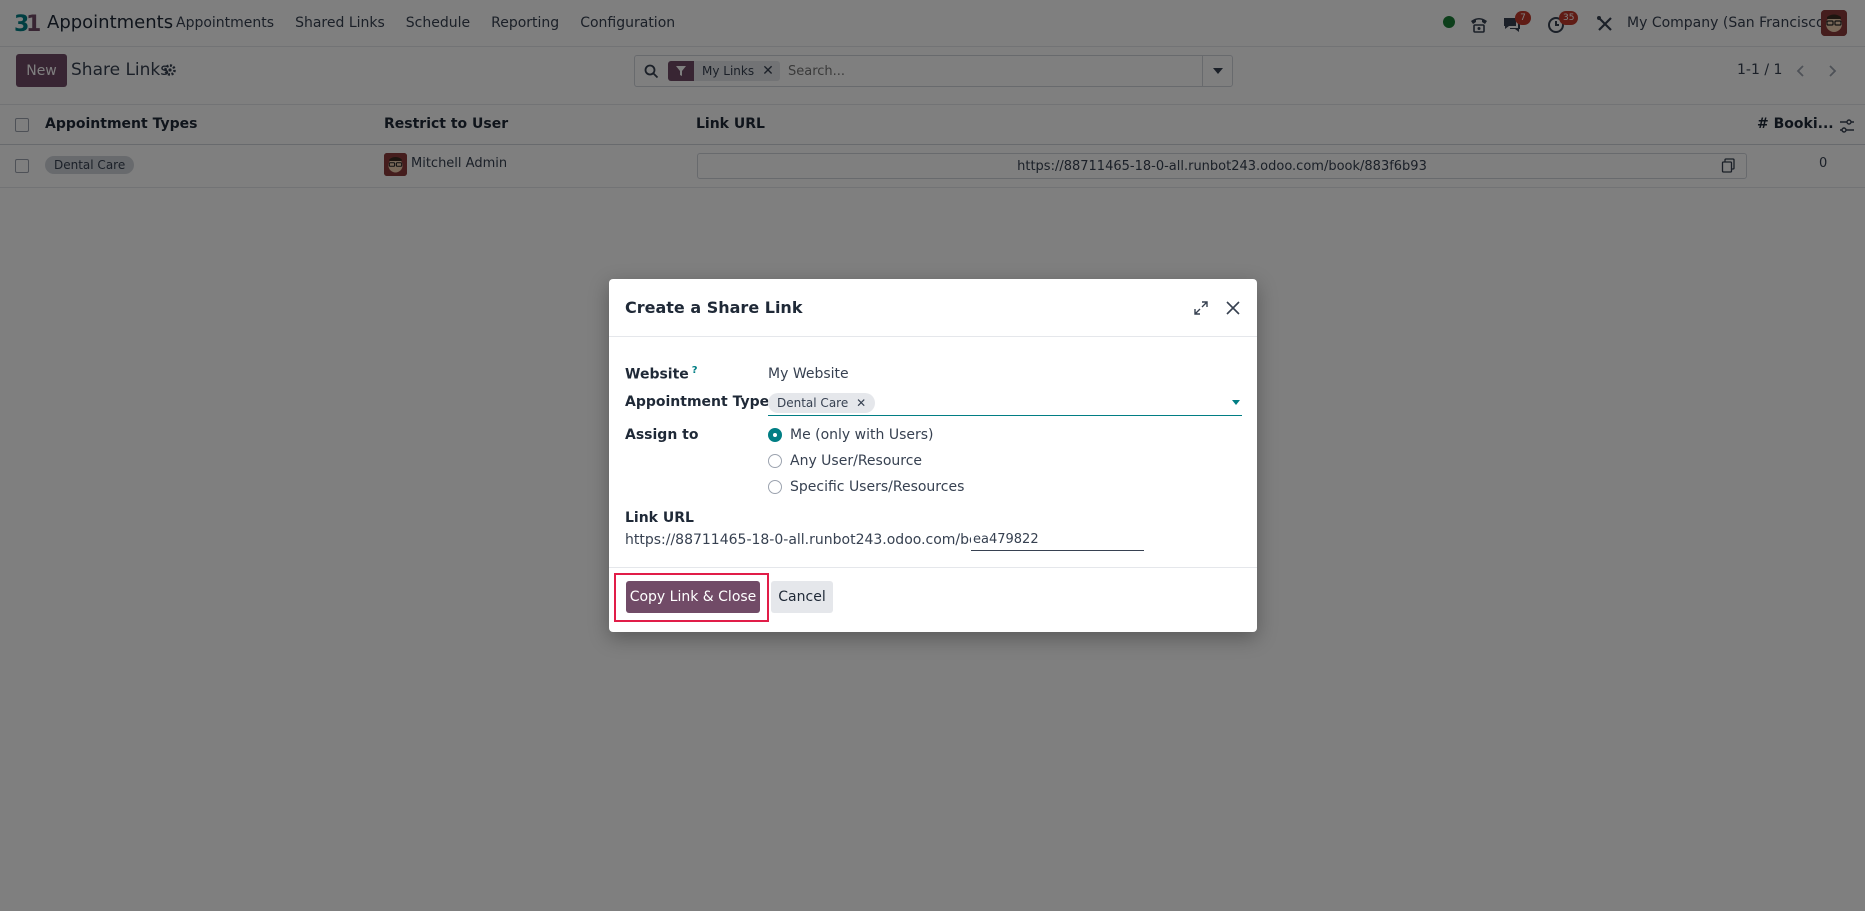  I want to click on assign-option-any: Any User/Resource, so click(845, 461).